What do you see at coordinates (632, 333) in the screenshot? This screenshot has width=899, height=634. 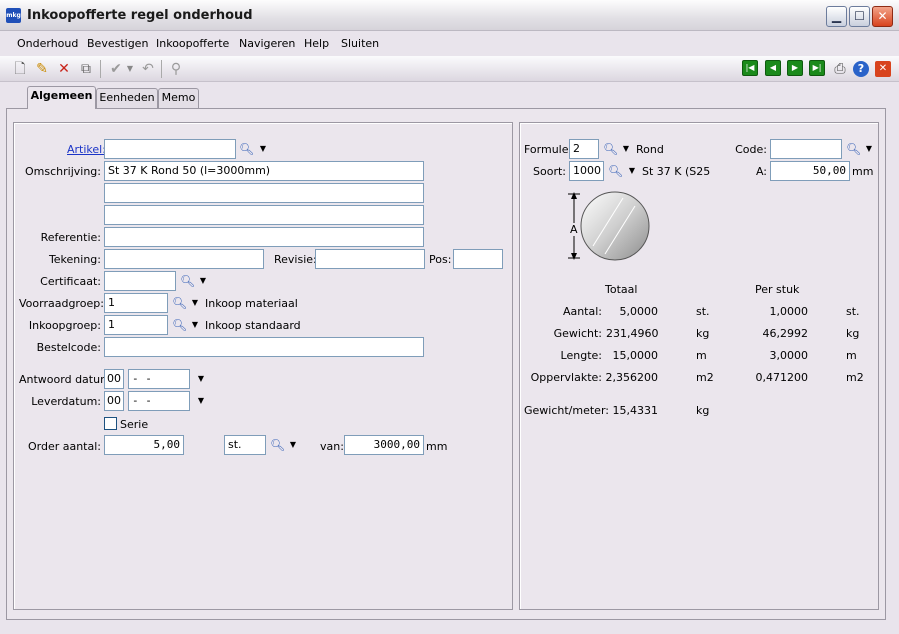 I see `gewicht-total: 231,4960` at bounding box center [632, 333].